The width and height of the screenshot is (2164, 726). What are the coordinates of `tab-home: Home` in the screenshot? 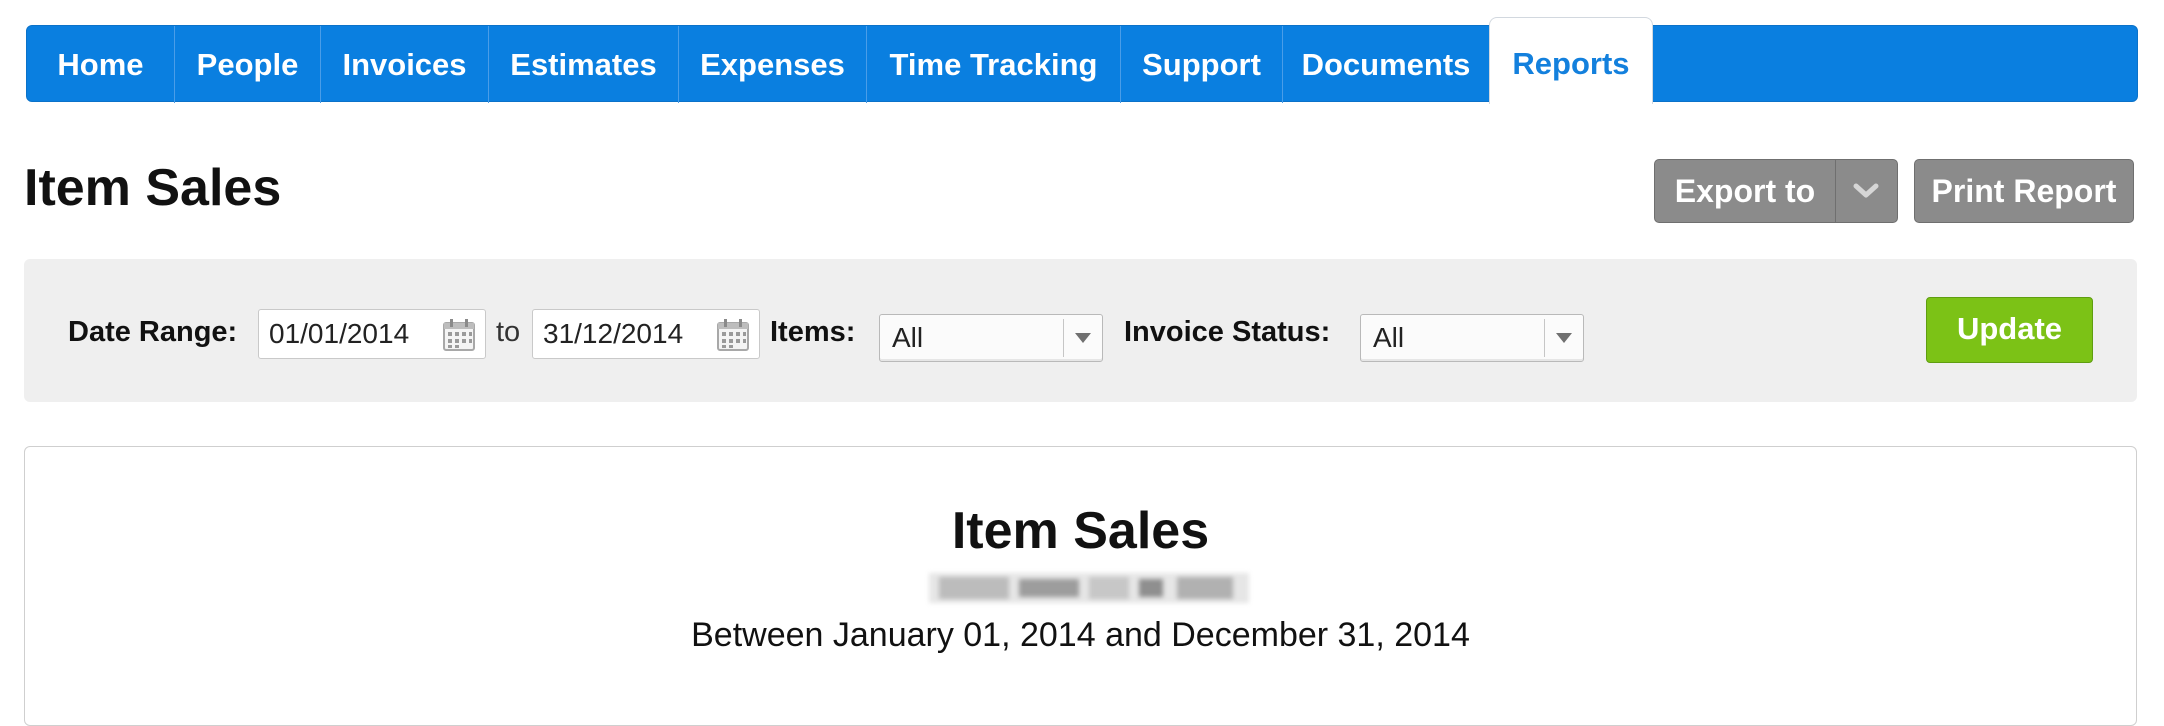 It's located at (101, 64).